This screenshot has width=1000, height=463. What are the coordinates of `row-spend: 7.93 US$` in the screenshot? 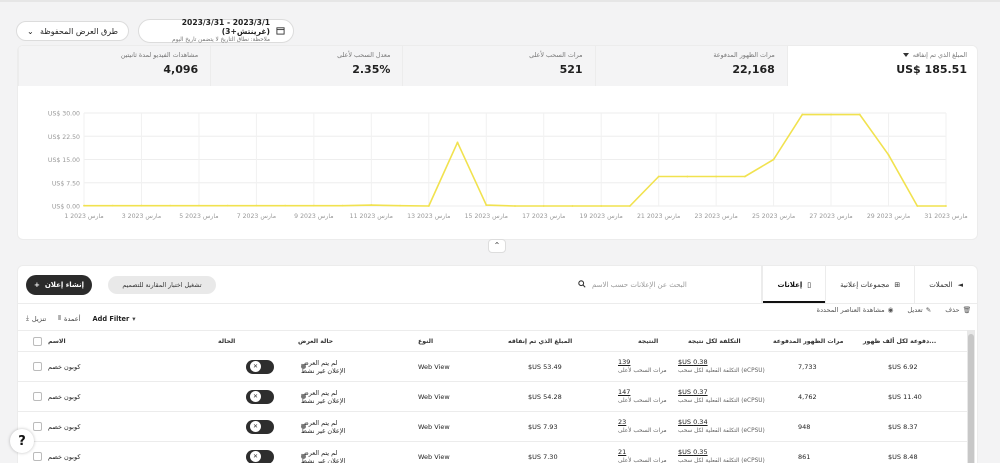 It's located at (543, 426).